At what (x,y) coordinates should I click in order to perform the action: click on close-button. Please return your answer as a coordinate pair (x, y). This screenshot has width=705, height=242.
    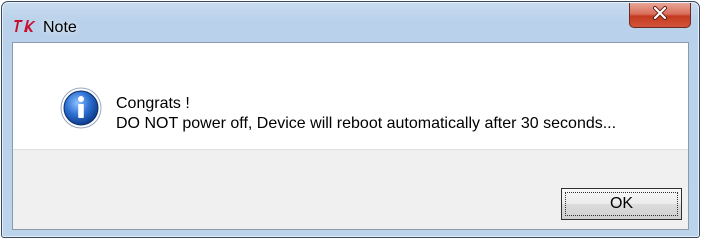
    Looking at the image, I should click on (660, 15).